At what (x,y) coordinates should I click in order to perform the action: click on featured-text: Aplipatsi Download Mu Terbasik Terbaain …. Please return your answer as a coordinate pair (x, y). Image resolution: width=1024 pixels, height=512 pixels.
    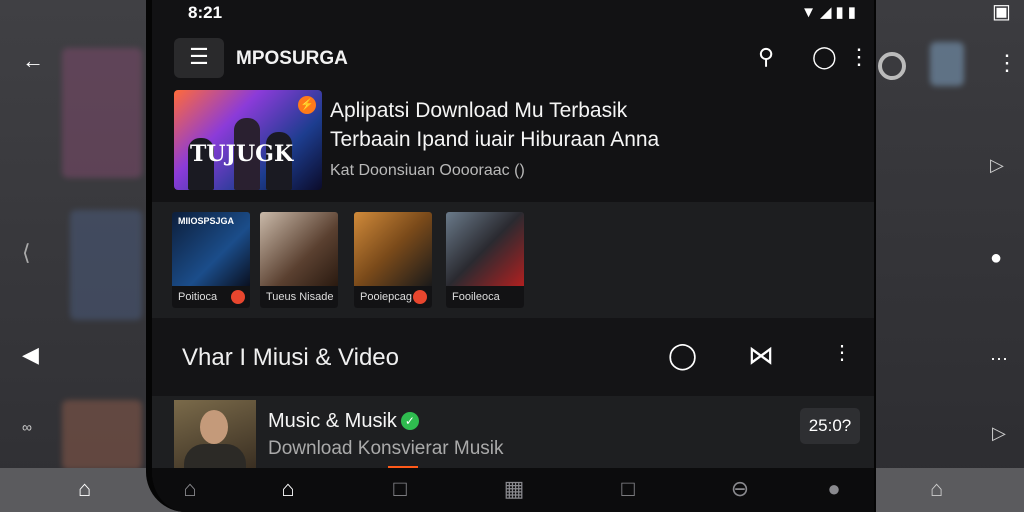
    Looking at the image, I should click on (600, 138).